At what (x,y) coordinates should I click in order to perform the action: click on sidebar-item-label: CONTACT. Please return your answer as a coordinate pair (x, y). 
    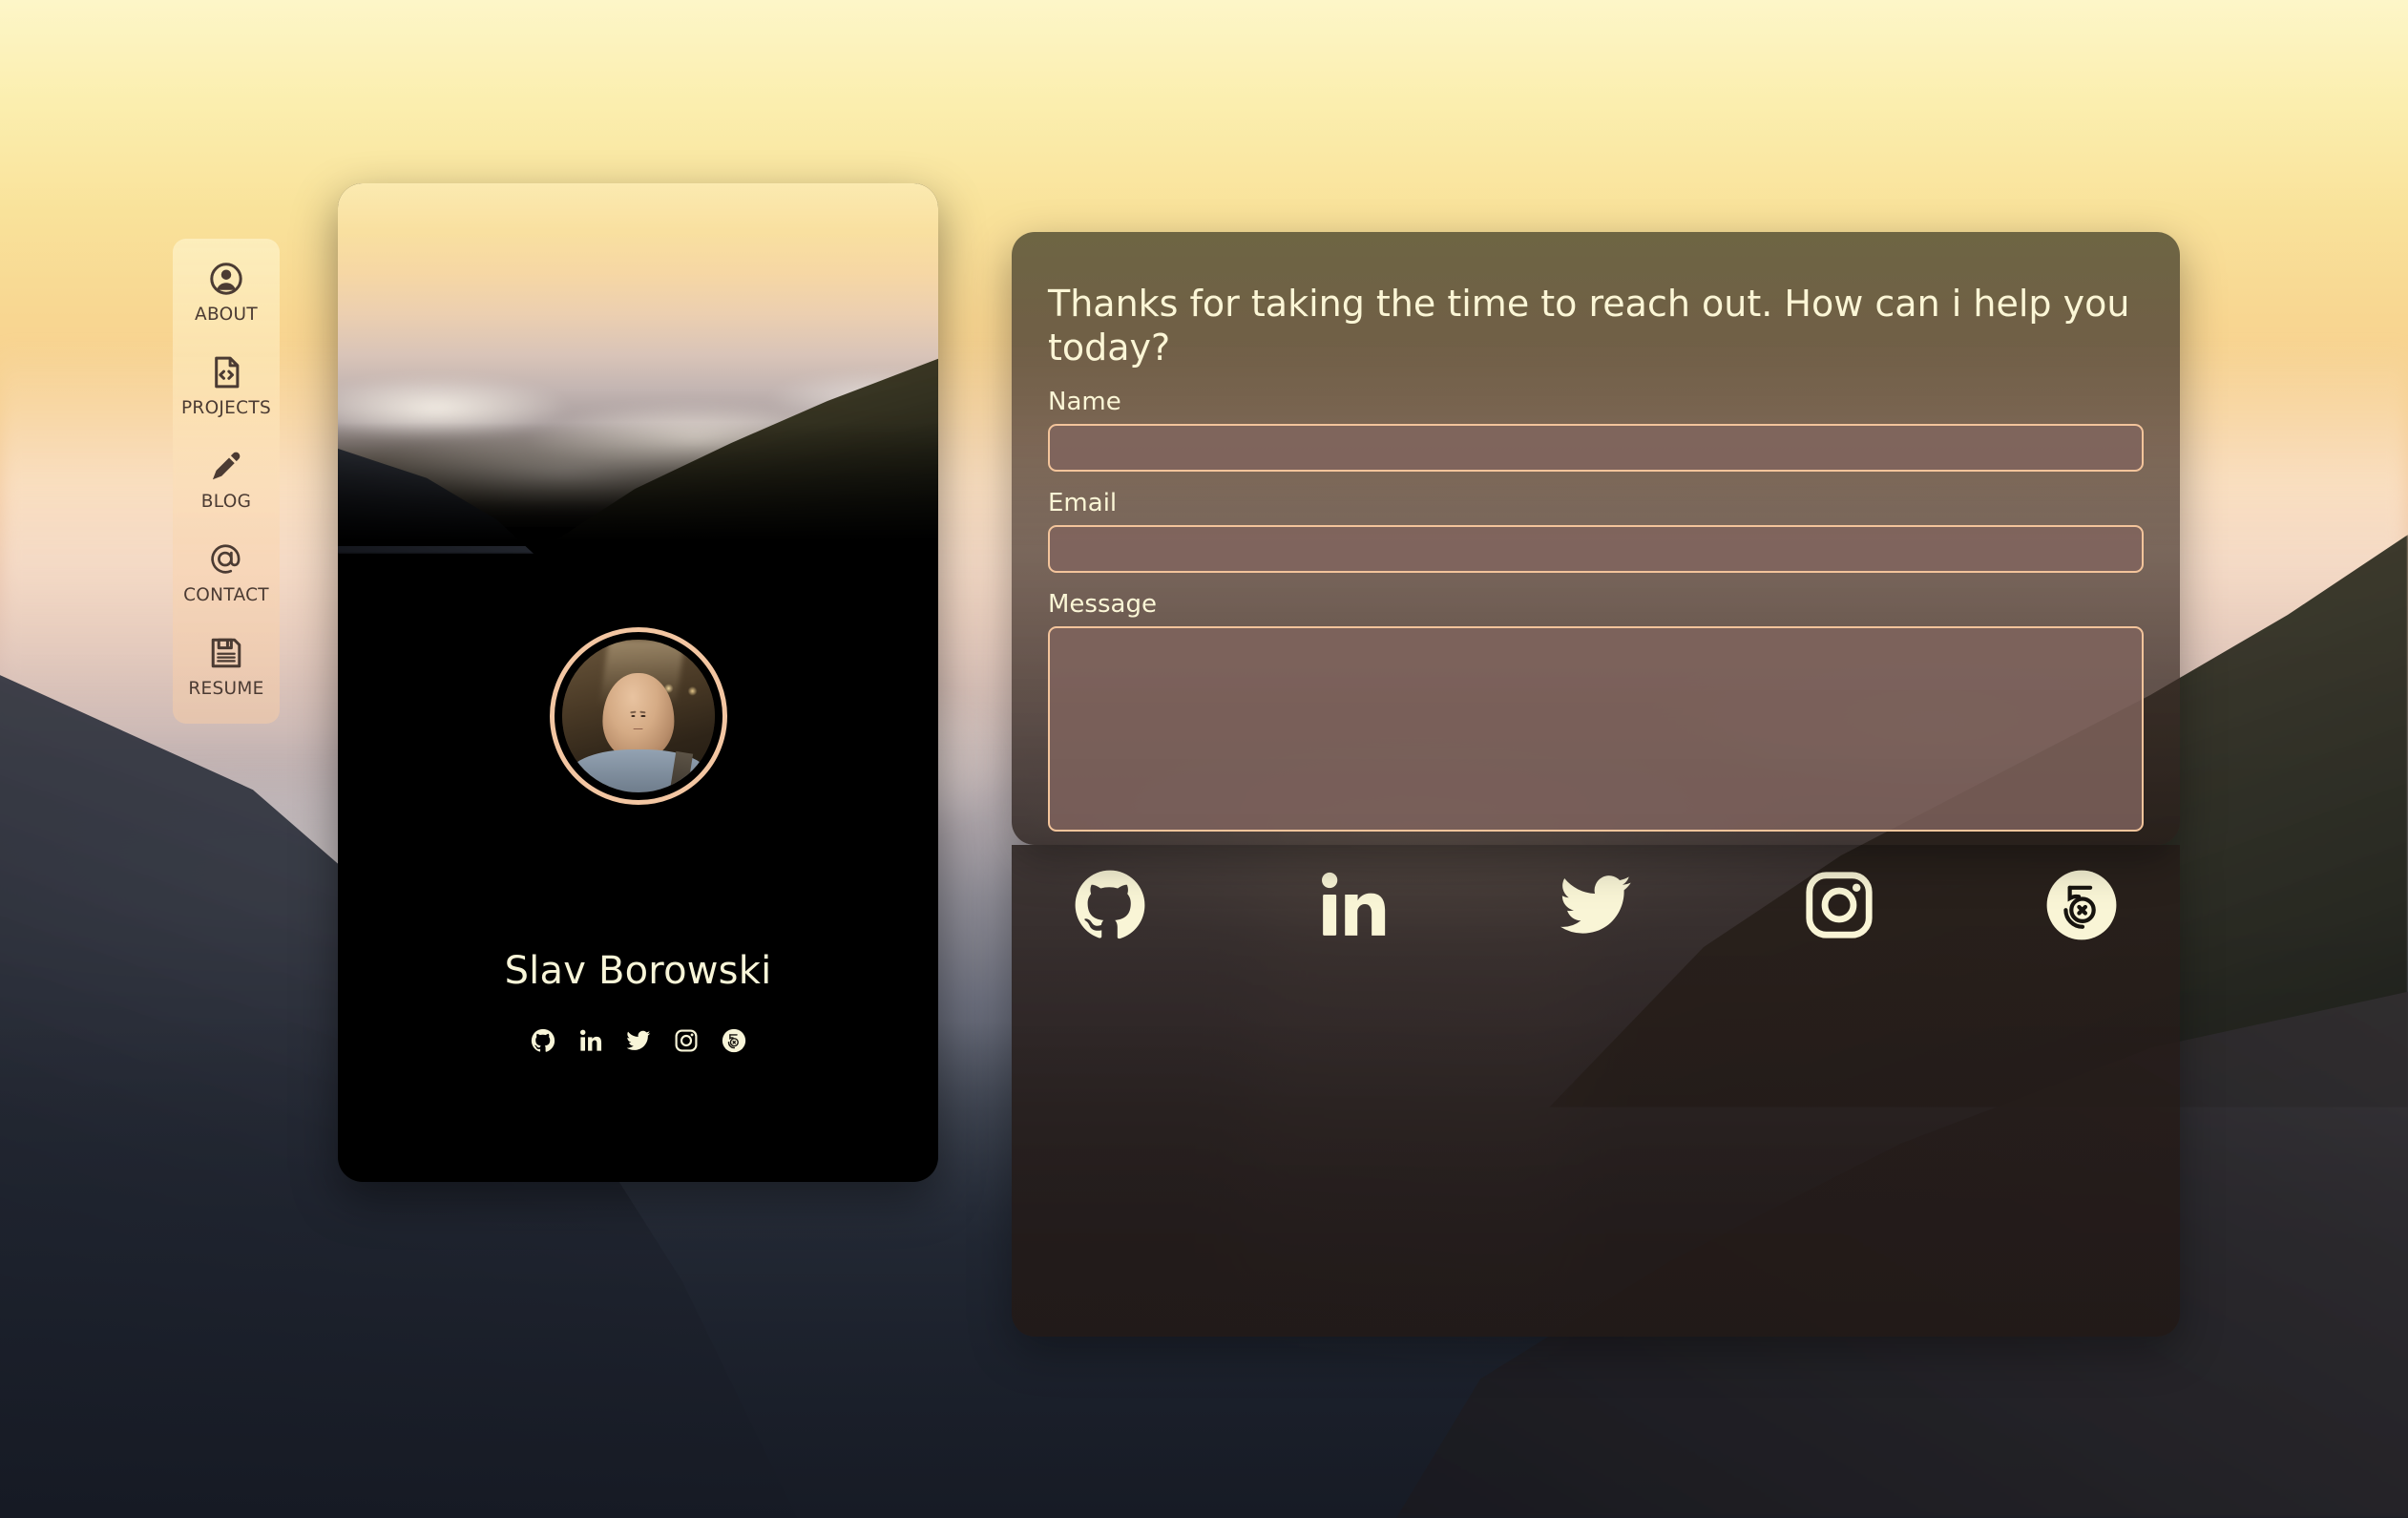
    Looking at the image, I should click on (226, 595).